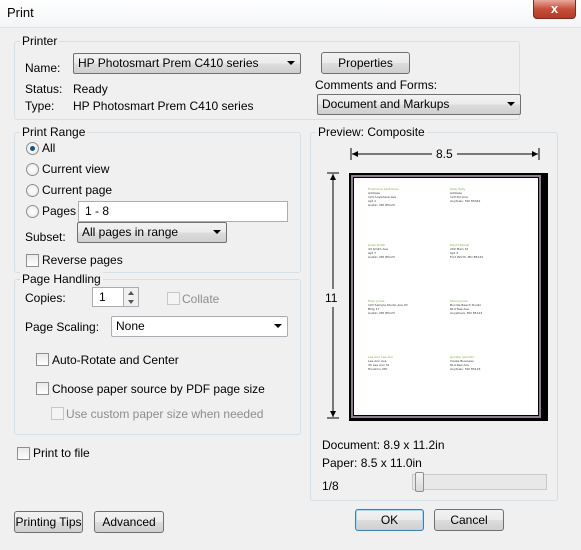 The height and width of the screenshot is (550, 581). Describe the element at coordinates (62, 327) in the screenshot. I see `page-scaling-label: Page Scaling:` at that location.